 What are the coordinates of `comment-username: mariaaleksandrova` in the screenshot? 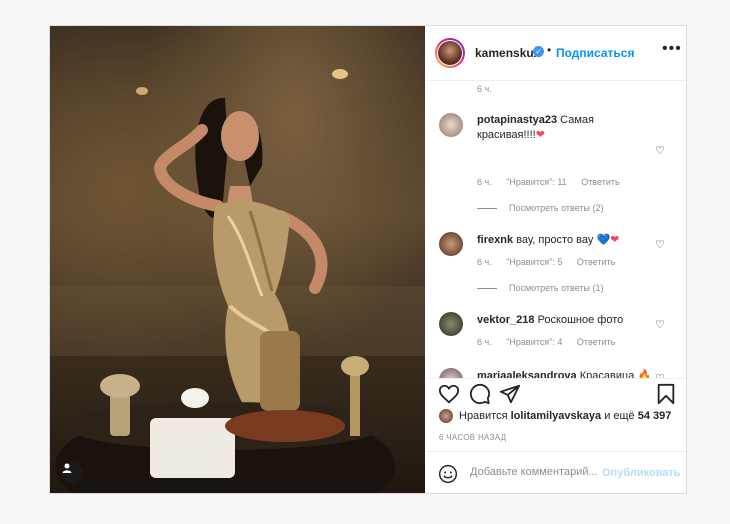 It's located at (527, 374).